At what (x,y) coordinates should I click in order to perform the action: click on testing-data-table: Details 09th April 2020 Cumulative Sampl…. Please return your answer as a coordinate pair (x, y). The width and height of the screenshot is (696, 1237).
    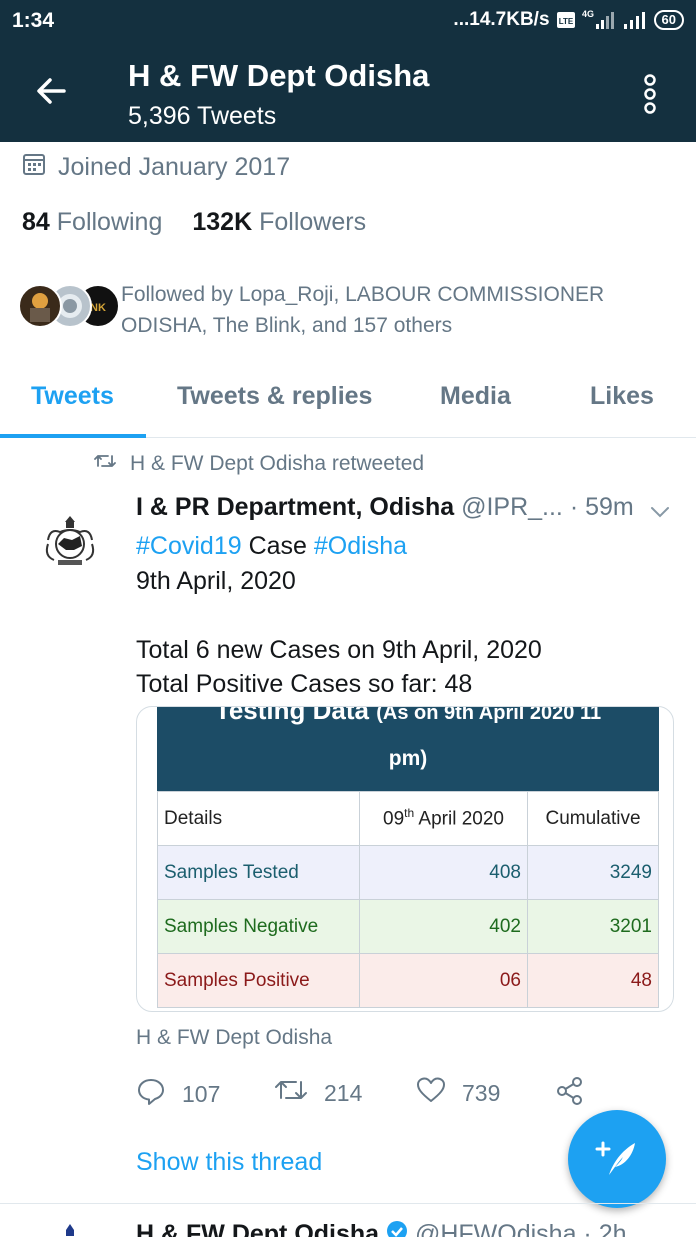
    Looking at the image, I should click on (408, 899).